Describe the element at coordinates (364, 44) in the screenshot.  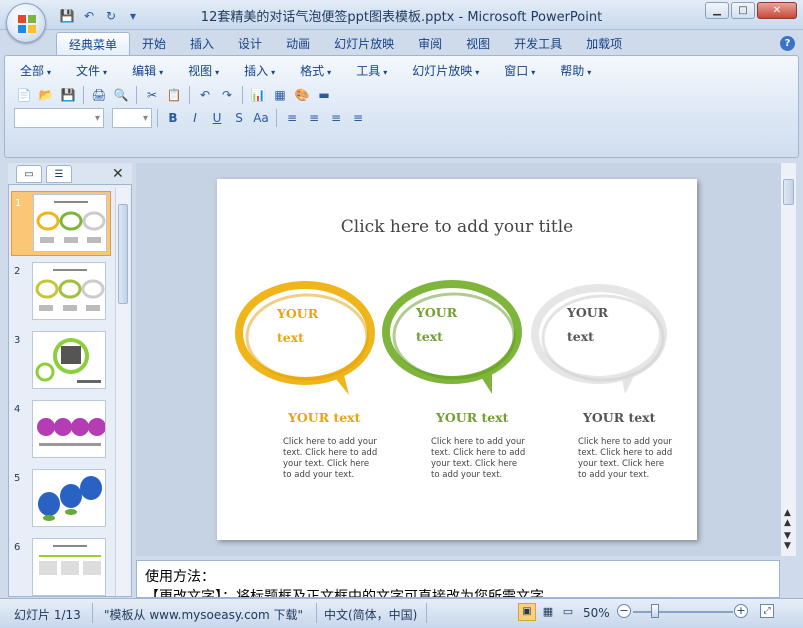
I see `tab-slideshow: 幻灯片放映` at that location.